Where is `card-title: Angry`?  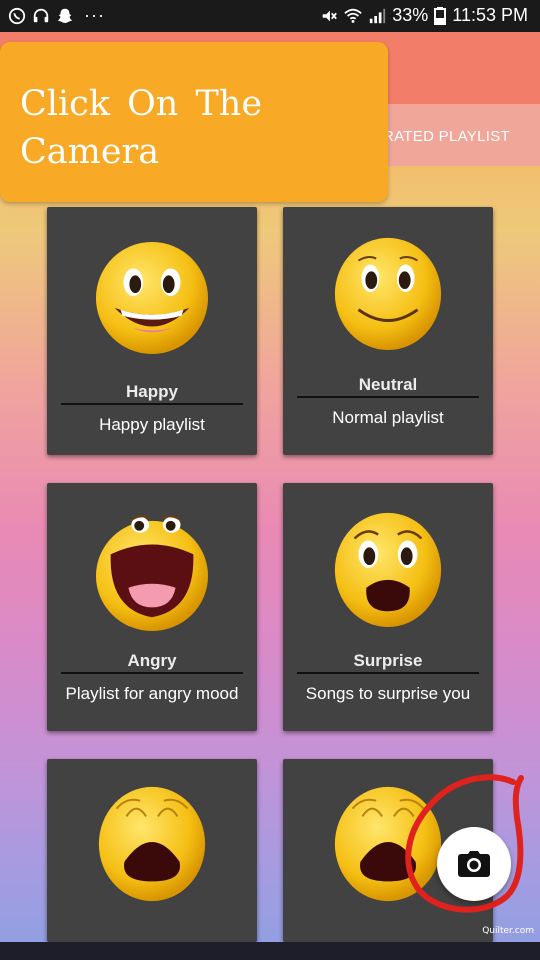 card-title: Angry is located at coordinates (152, 660).